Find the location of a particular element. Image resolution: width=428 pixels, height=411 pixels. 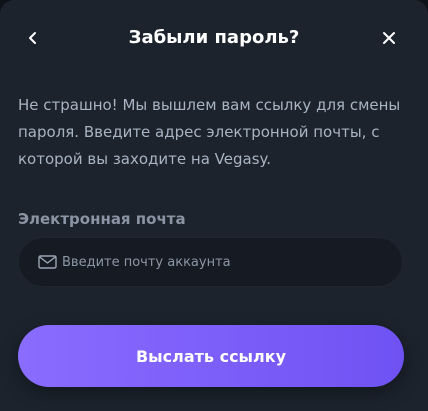

mail-icon is located at coordinates (47, 262).